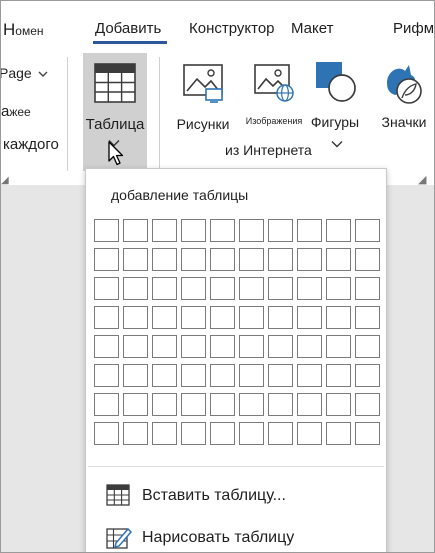 This screenshot has height=553, width=435. I want to click on pictures-button: Рисунки, so click(203, 97).